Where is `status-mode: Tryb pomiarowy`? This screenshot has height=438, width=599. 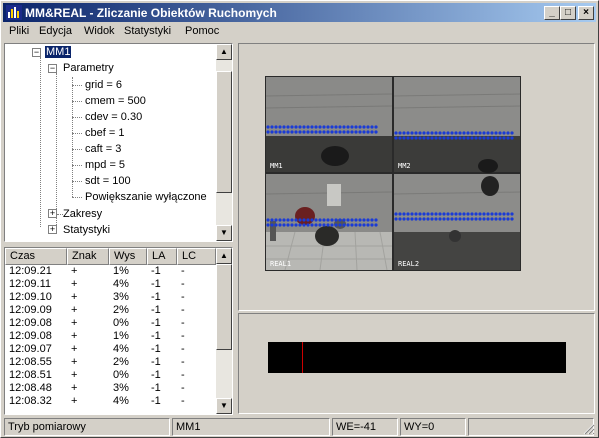
status-mode: Tryb pomiarowy is located at coordinates (87, 427).